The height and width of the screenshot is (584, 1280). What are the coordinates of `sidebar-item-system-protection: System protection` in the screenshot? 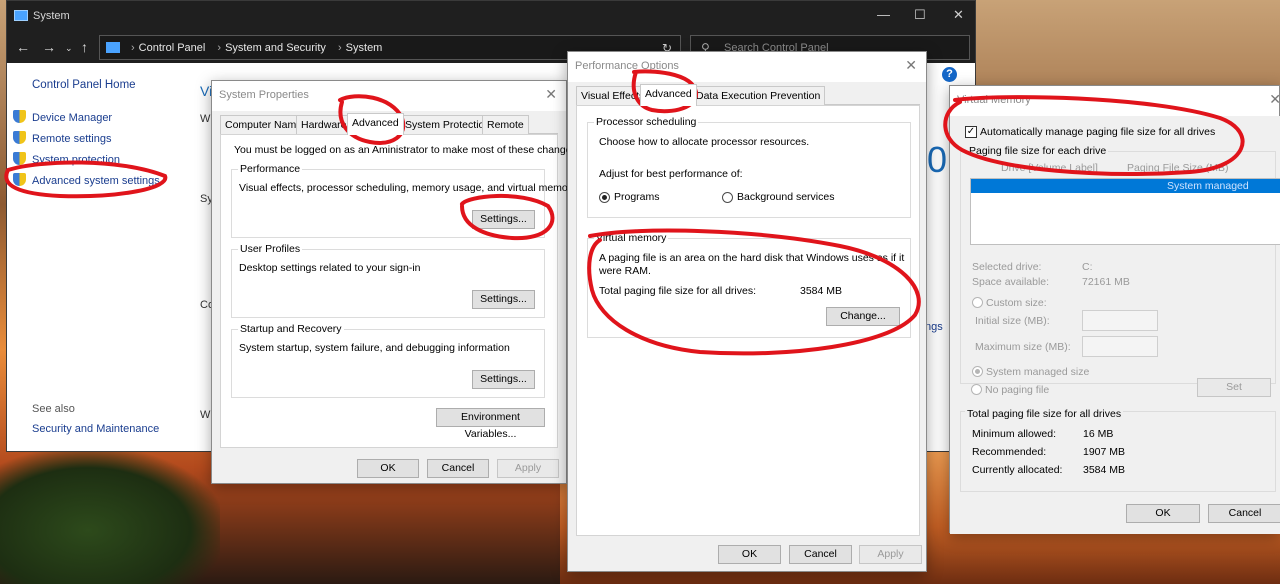 It's located at (66, 159).